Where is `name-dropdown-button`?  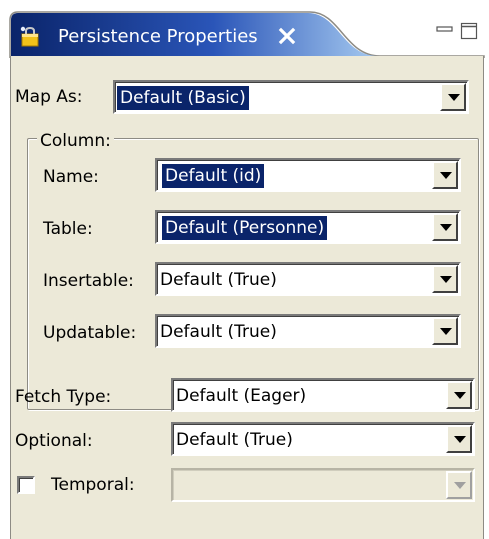
name-dropdown-button is located at coordinates (445, 175).